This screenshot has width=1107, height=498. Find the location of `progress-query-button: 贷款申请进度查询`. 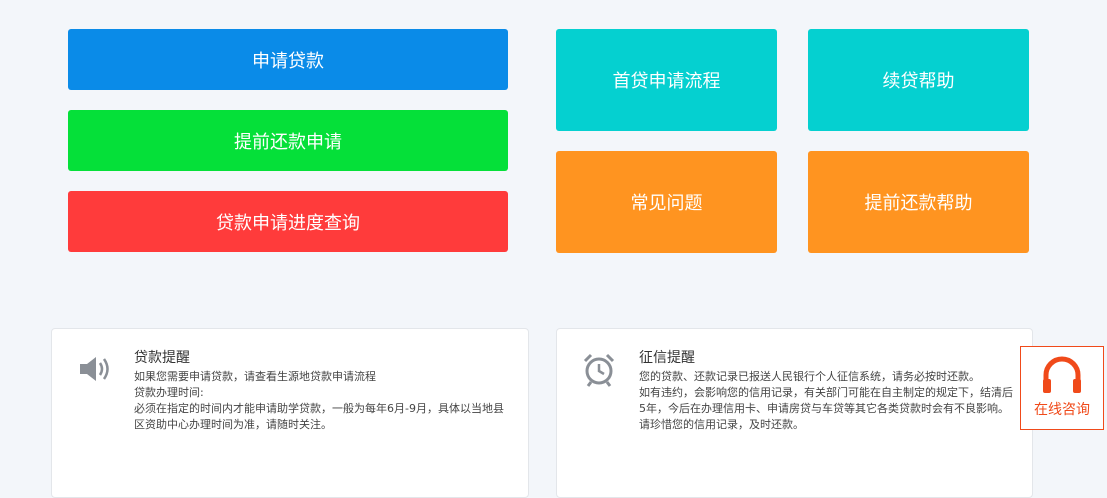

progress-query-button: 贷款申请进度查询 is located at coordinates (288, 221).